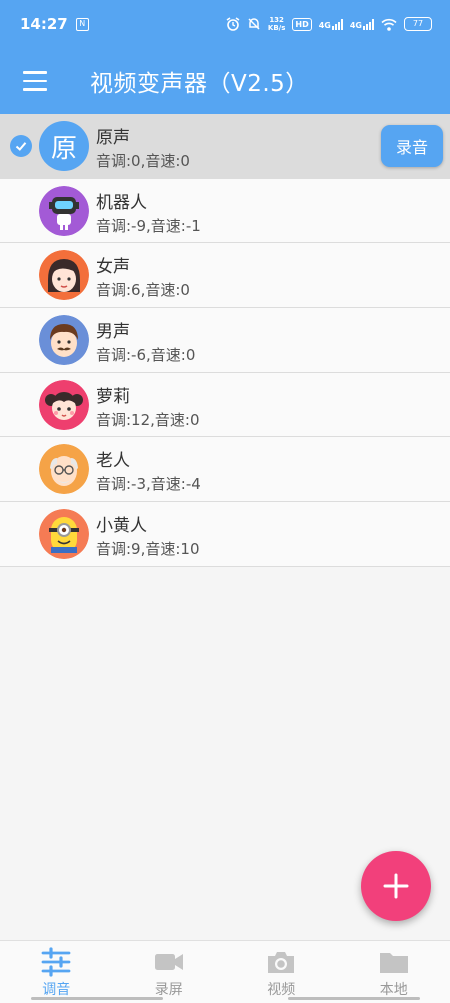  Describe the element at coordinates (225, 534) in the screenshot. I see `voice-item-minion: 小黄人 音调:9,音速:10` at that location.